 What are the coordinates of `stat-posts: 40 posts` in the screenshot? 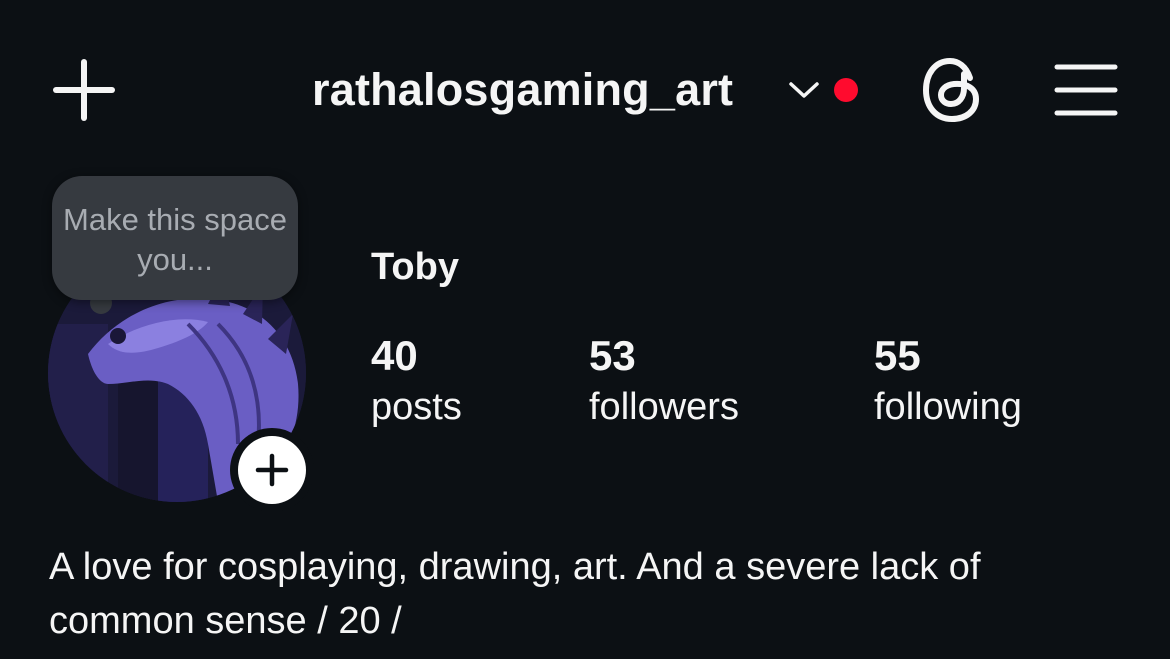 It's located at (416, 382).